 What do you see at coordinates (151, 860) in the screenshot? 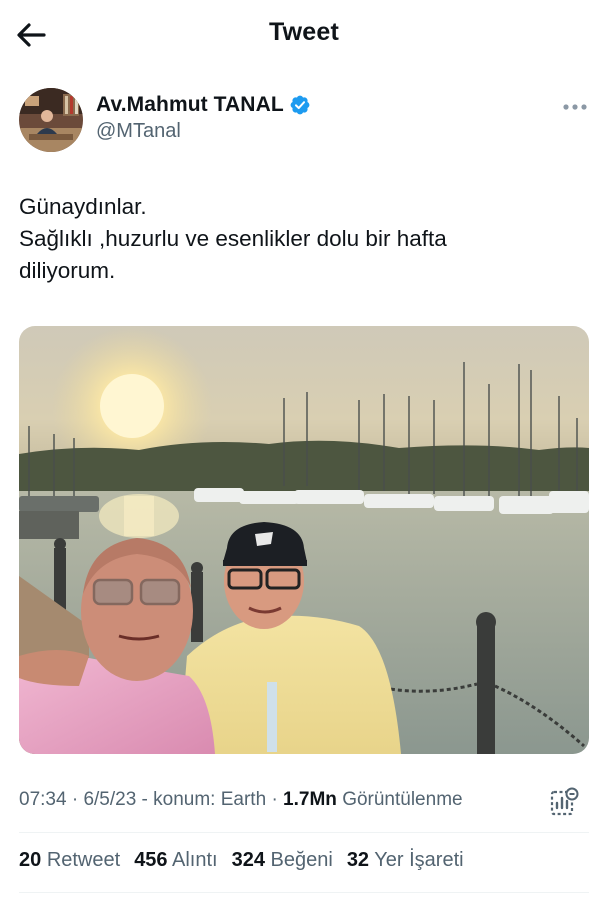
I see `stat-count: 456` at bounding box center [151, 860].